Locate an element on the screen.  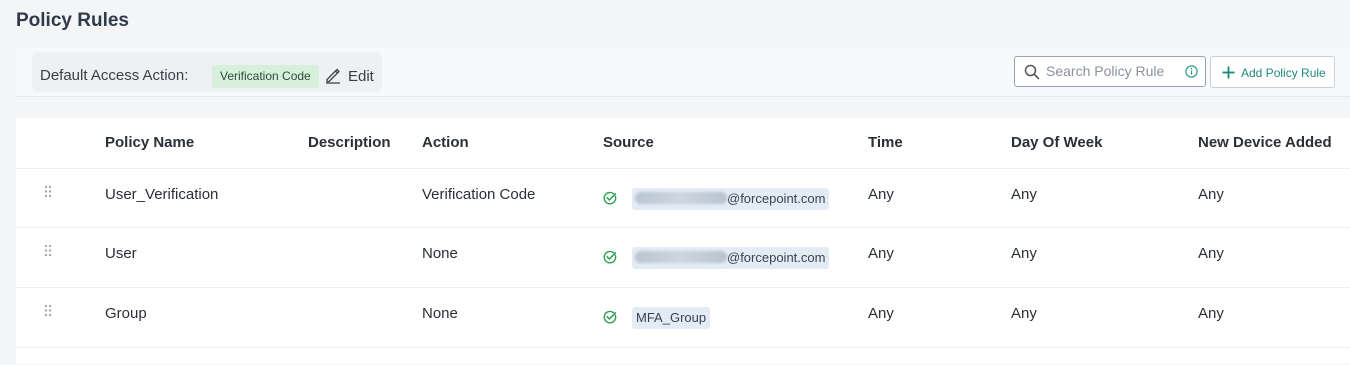
add-policy-rule-label: Add Policy Rule is located at coordinates (1283, 73).